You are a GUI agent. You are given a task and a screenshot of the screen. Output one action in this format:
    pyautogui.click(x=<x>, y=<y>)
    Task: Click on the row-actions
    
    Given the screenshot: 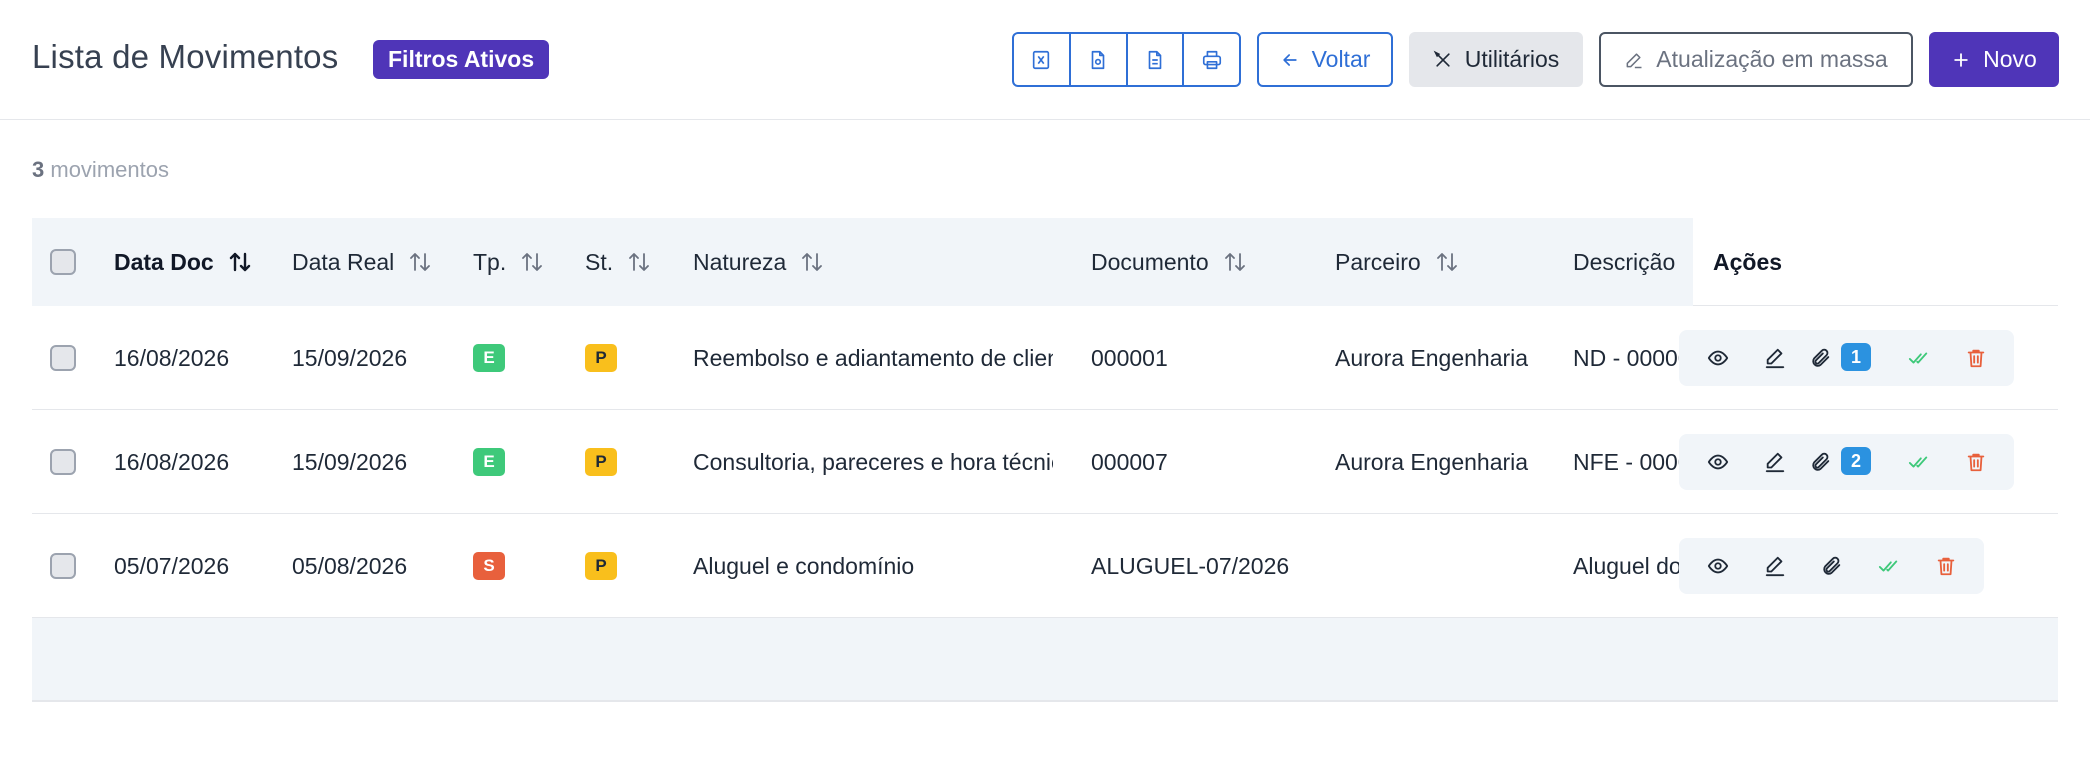 What is the action you would take?
    pyautogui.click(x=1831, y=566)
    